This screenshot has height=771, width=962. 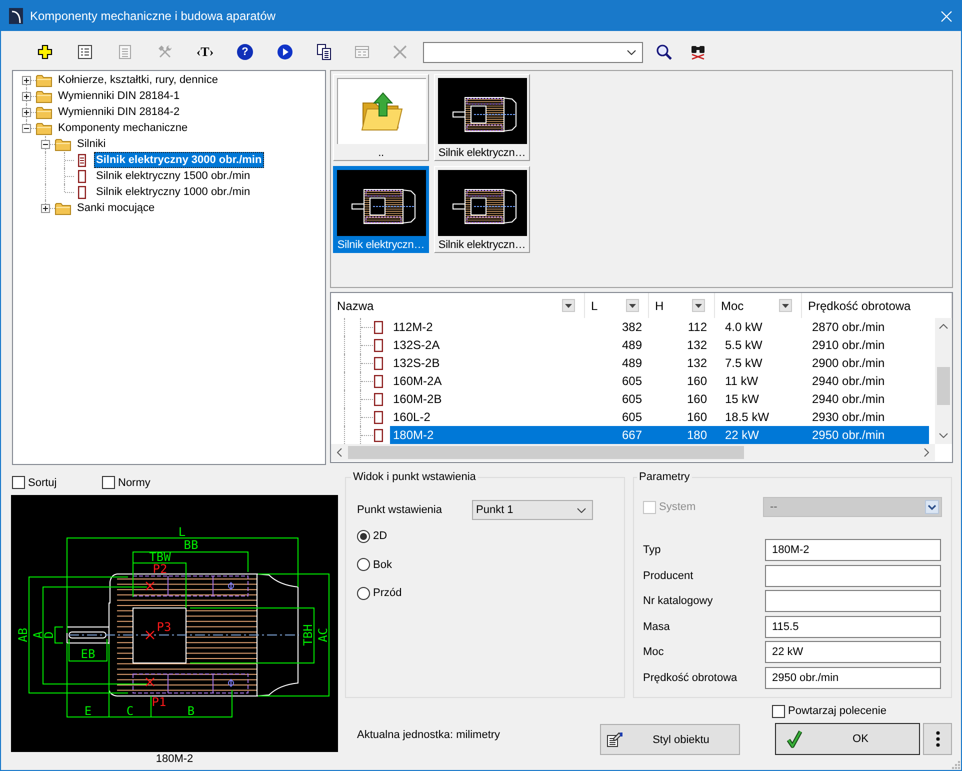 What do you see at coordinates (617, 305) in the screenshot?
I see `column-header: L` at bounding box center [617, 305].